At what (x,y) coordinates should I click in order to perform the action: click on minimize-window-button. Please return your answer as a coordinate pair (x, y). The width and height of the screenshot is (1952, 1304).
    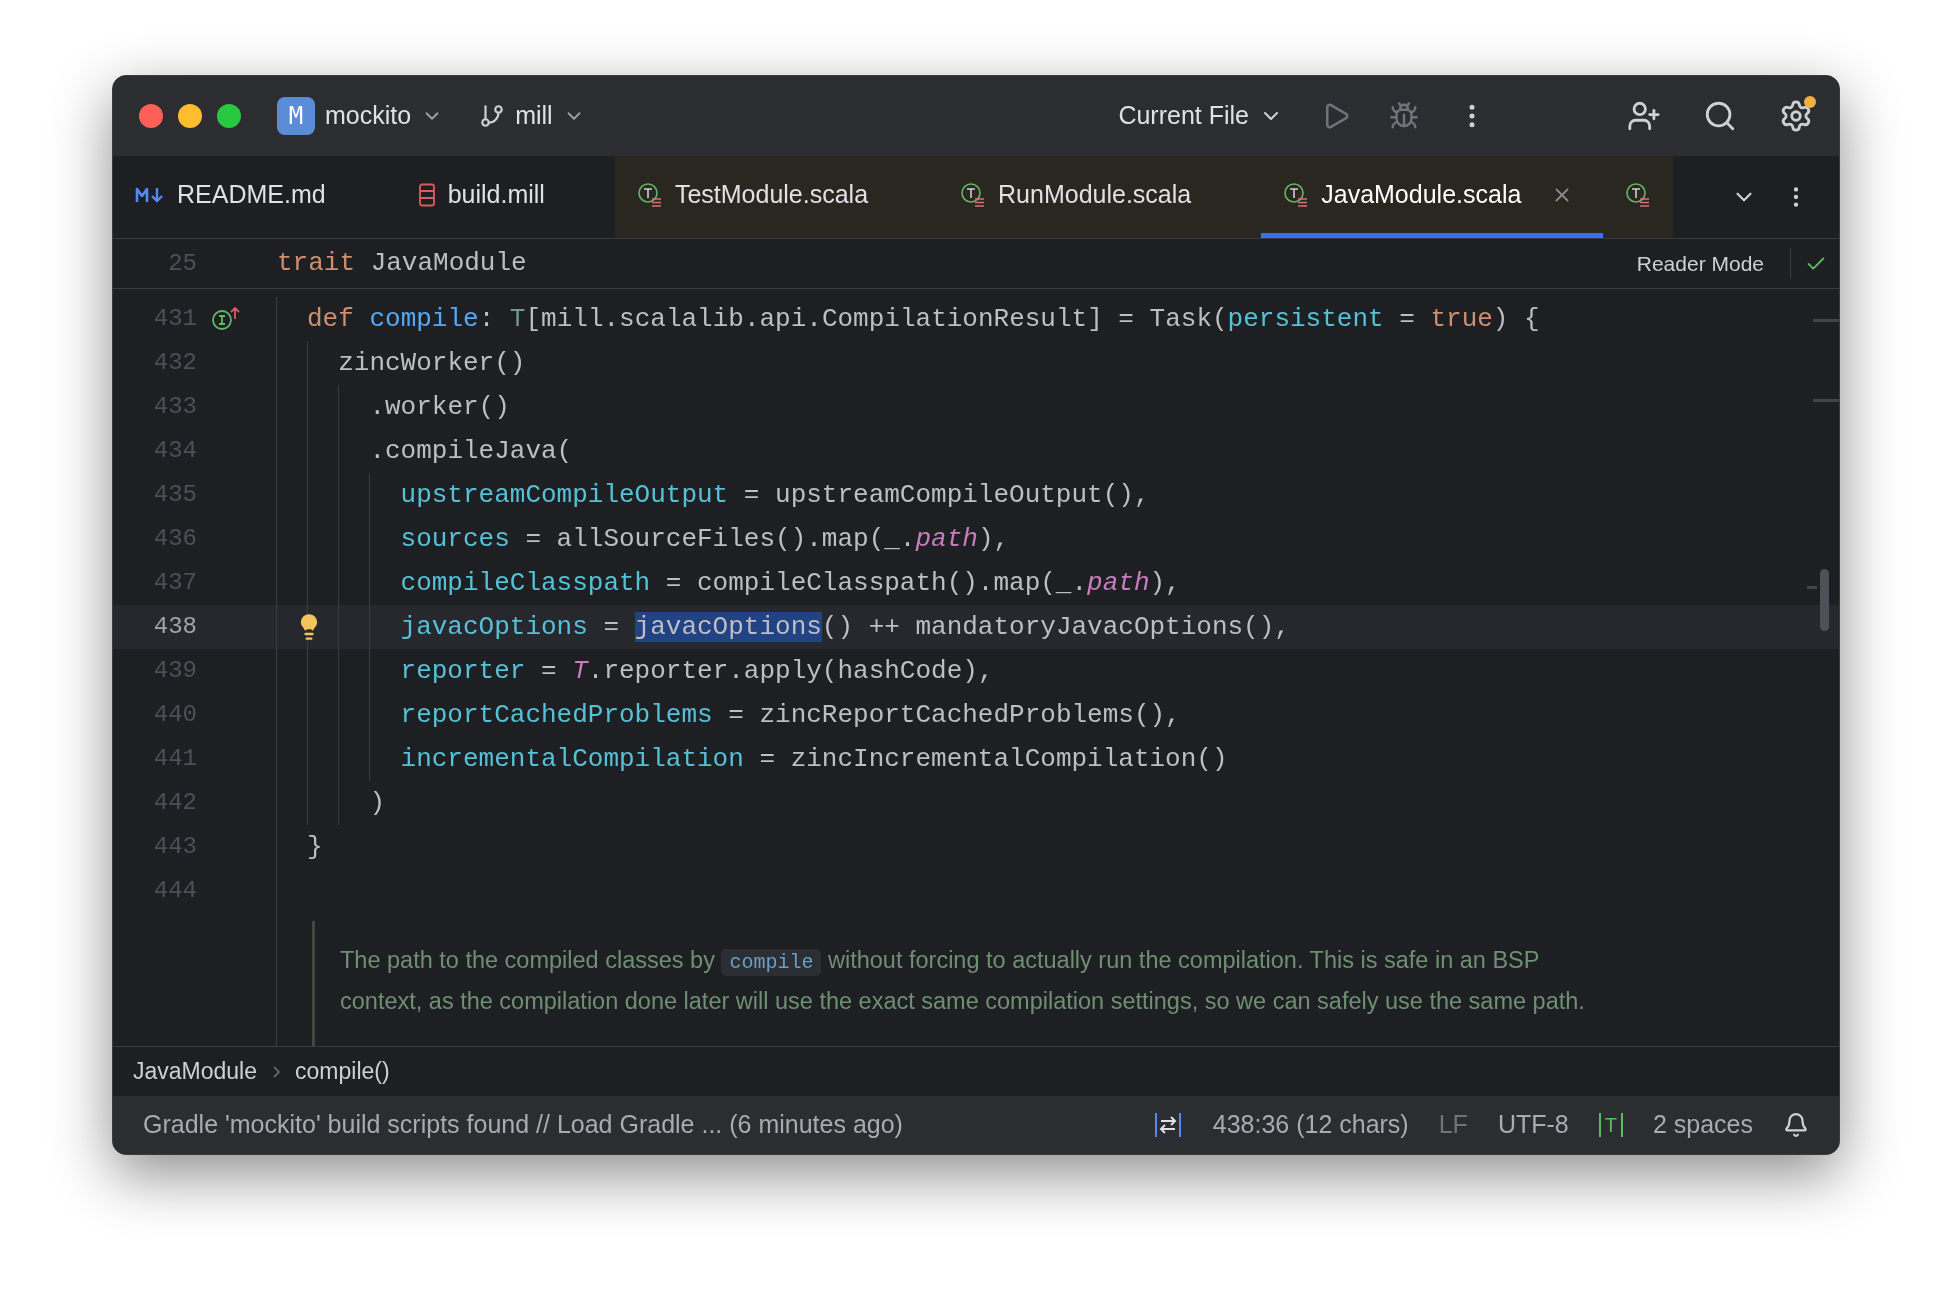
    Looking at the image, I should click on (190, 116).